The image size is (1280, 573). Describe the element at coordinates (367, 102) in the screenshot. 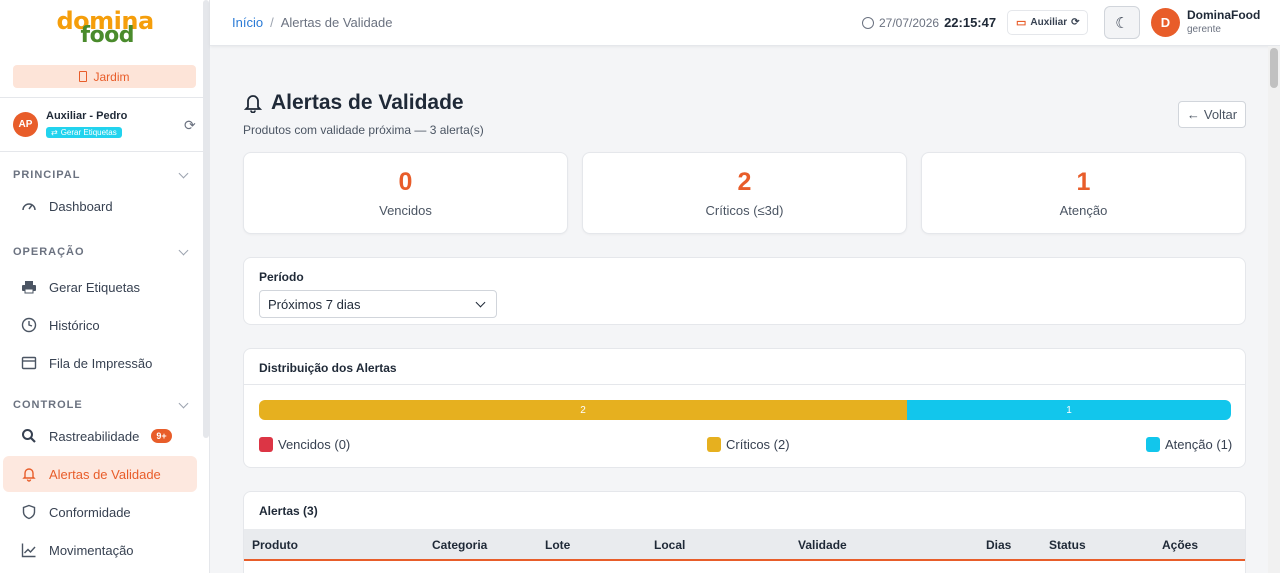

I see `page-title-text: Alertas de Validade` at that location.